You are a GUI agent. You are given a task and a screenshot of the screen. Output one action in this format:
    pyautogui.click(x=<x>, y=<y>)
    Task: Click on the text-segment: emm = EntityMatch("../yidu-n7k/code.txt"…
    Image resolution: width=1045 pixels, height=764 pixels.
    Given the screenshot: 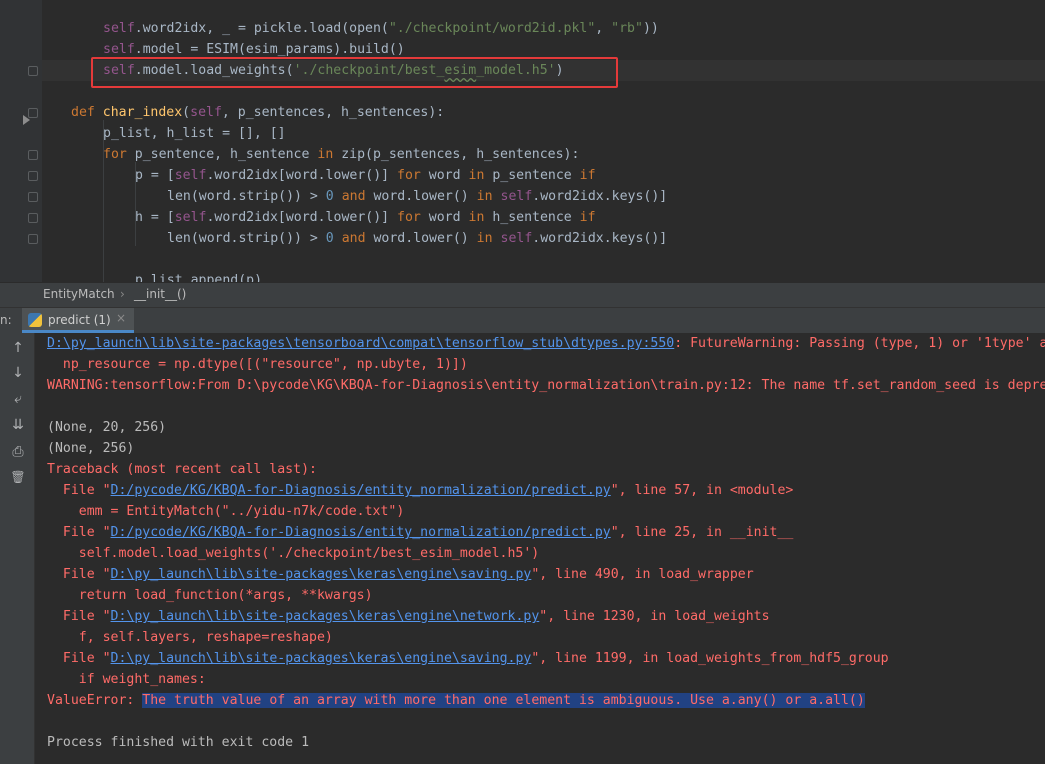 What is the action you would take?
    pyautogui.click(x=226, y=511)
    